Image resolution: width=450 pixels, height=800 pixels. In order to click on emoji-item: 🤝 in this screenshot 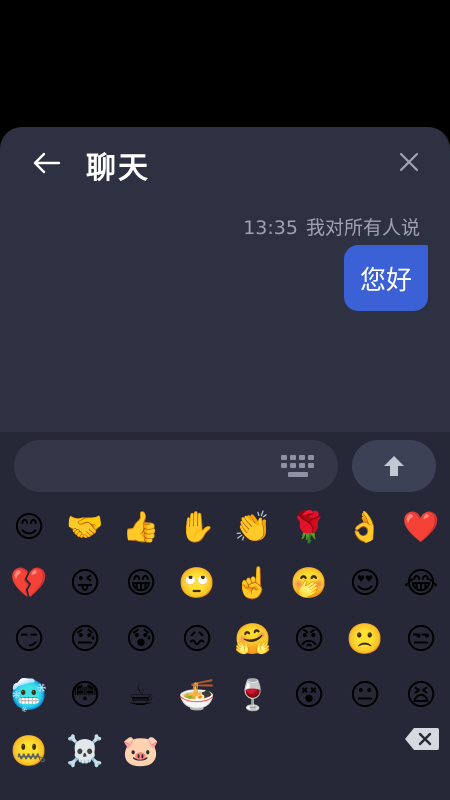, I will do `click(85, 528)`.